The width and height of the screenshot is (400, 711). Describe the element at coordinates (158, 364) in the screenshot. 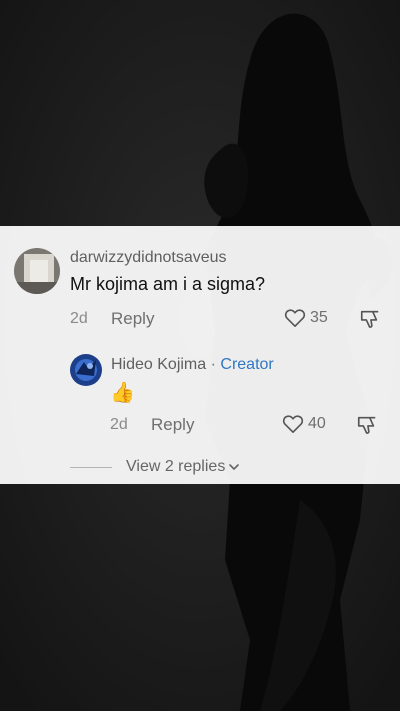

I see `creator-username: Hideo Kojima` at that location.